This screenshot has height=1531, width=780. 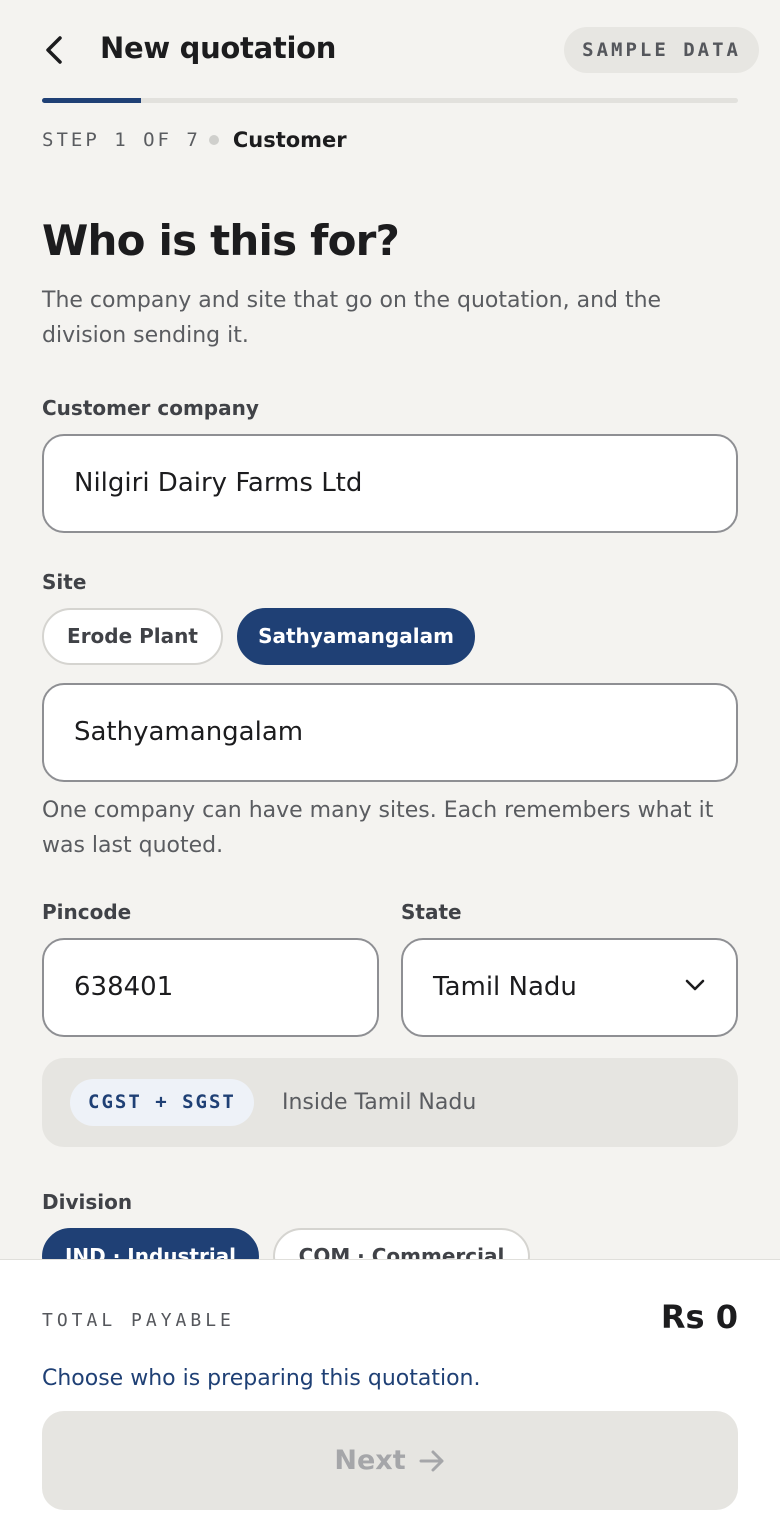 I want to click on state-select-value: Tamil Nadu, so click(x=505, y=987).